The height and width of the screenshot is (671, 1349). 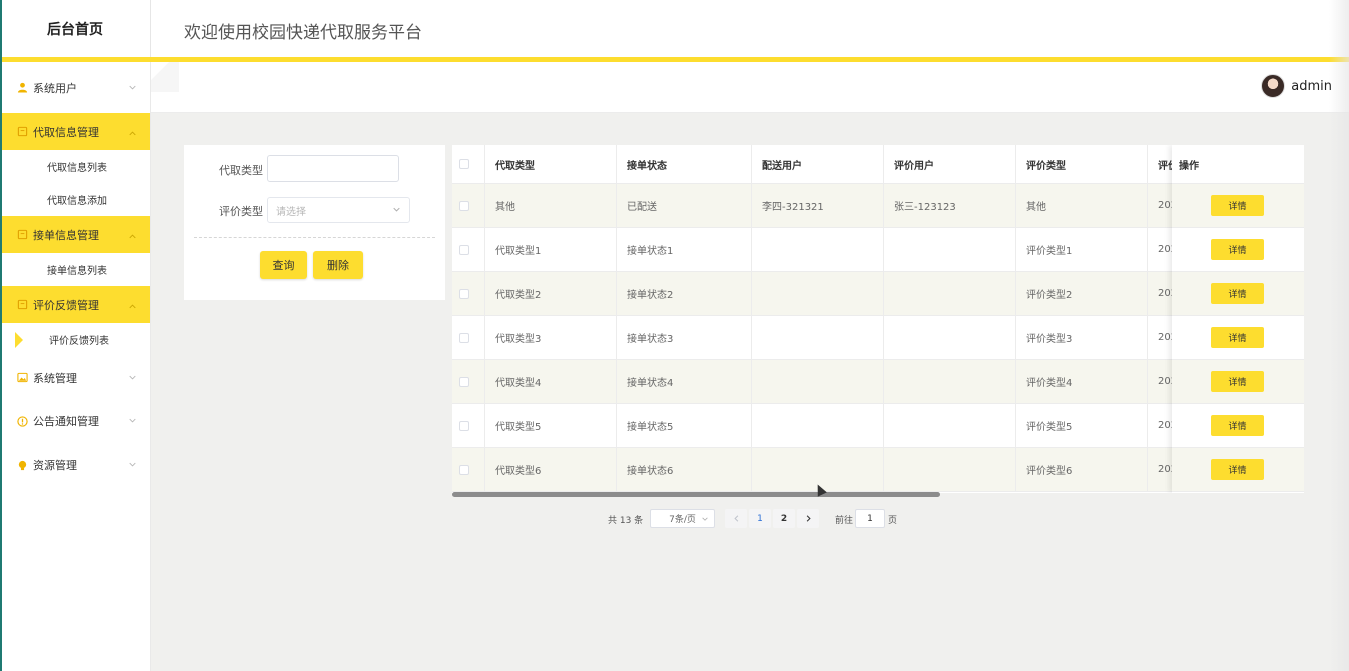 What do you see at coordinates (75, 304) in the screenshot?
I see `sidebar-group-3: 评价反馈管理` at bounding box center [75, 304].